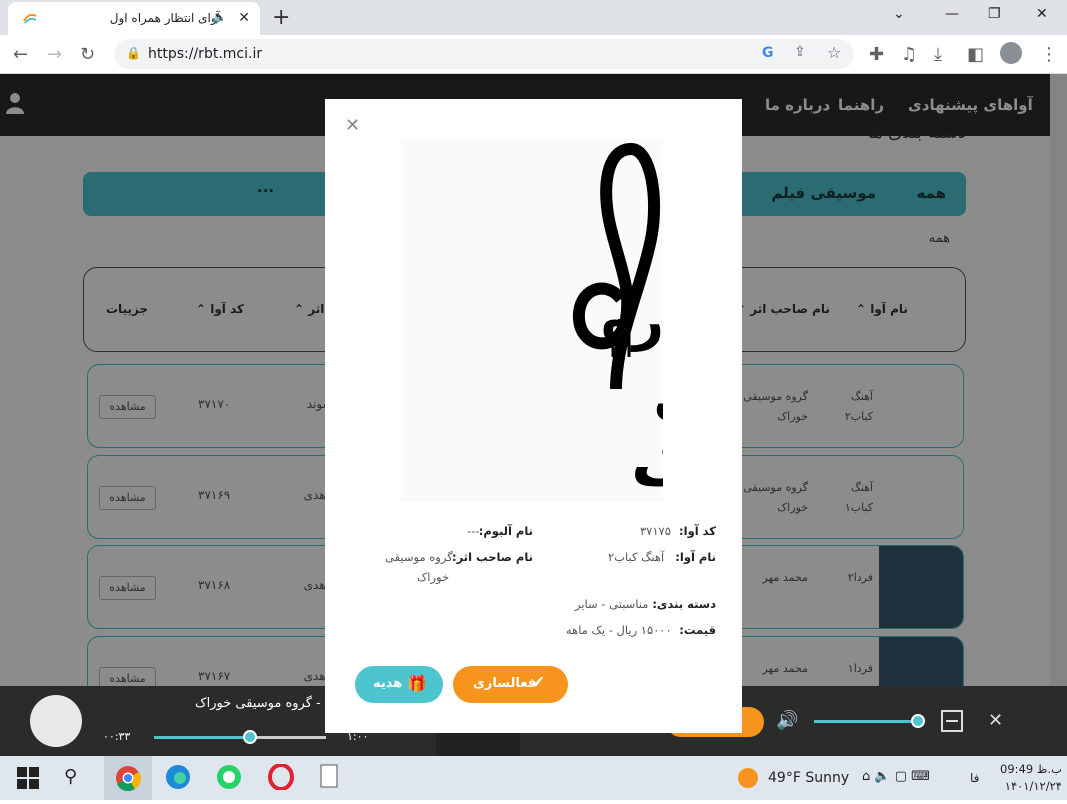 This screenshot has height=804, width=1067. What do you see at coordinates (419, 557) in the screenshot?
I see `owner-value: گروه موسیقی` at bounding box center [419, 557].